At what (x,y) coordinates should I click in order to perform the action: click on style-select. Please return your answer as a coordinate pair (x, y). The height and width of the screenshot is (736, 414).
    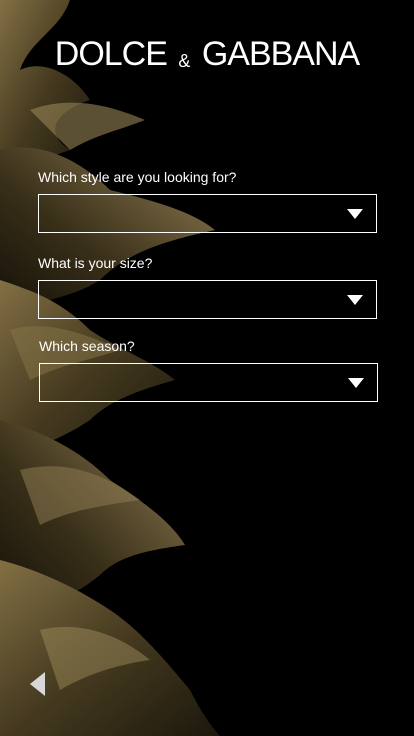
    Looking at the image, I should click on (207, 213).